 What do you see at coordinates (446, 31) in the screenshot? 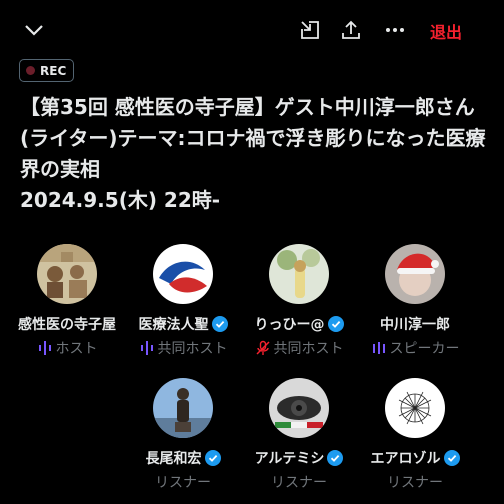
I see `leave-button: 退出` at bounding box center [446, 31].